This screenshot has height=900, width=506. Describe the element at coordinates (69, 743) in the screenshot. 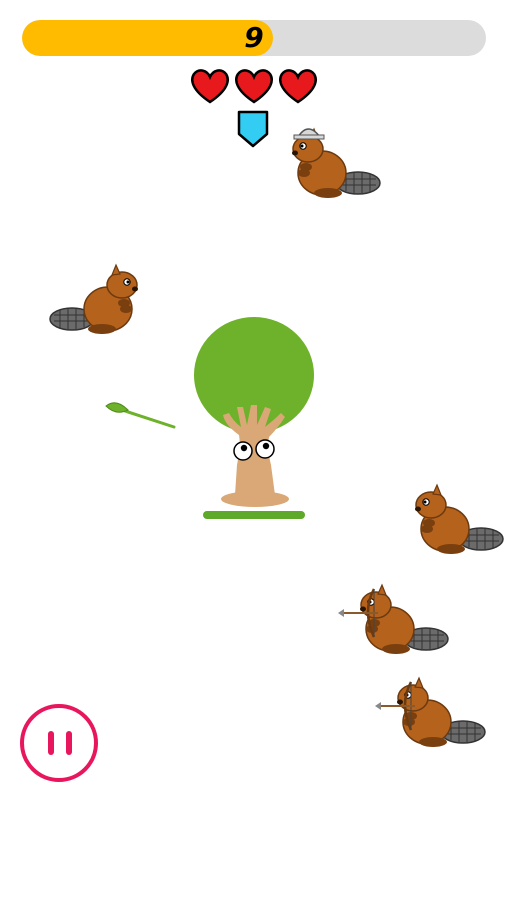

I see `pause-icon-bar` at that location.